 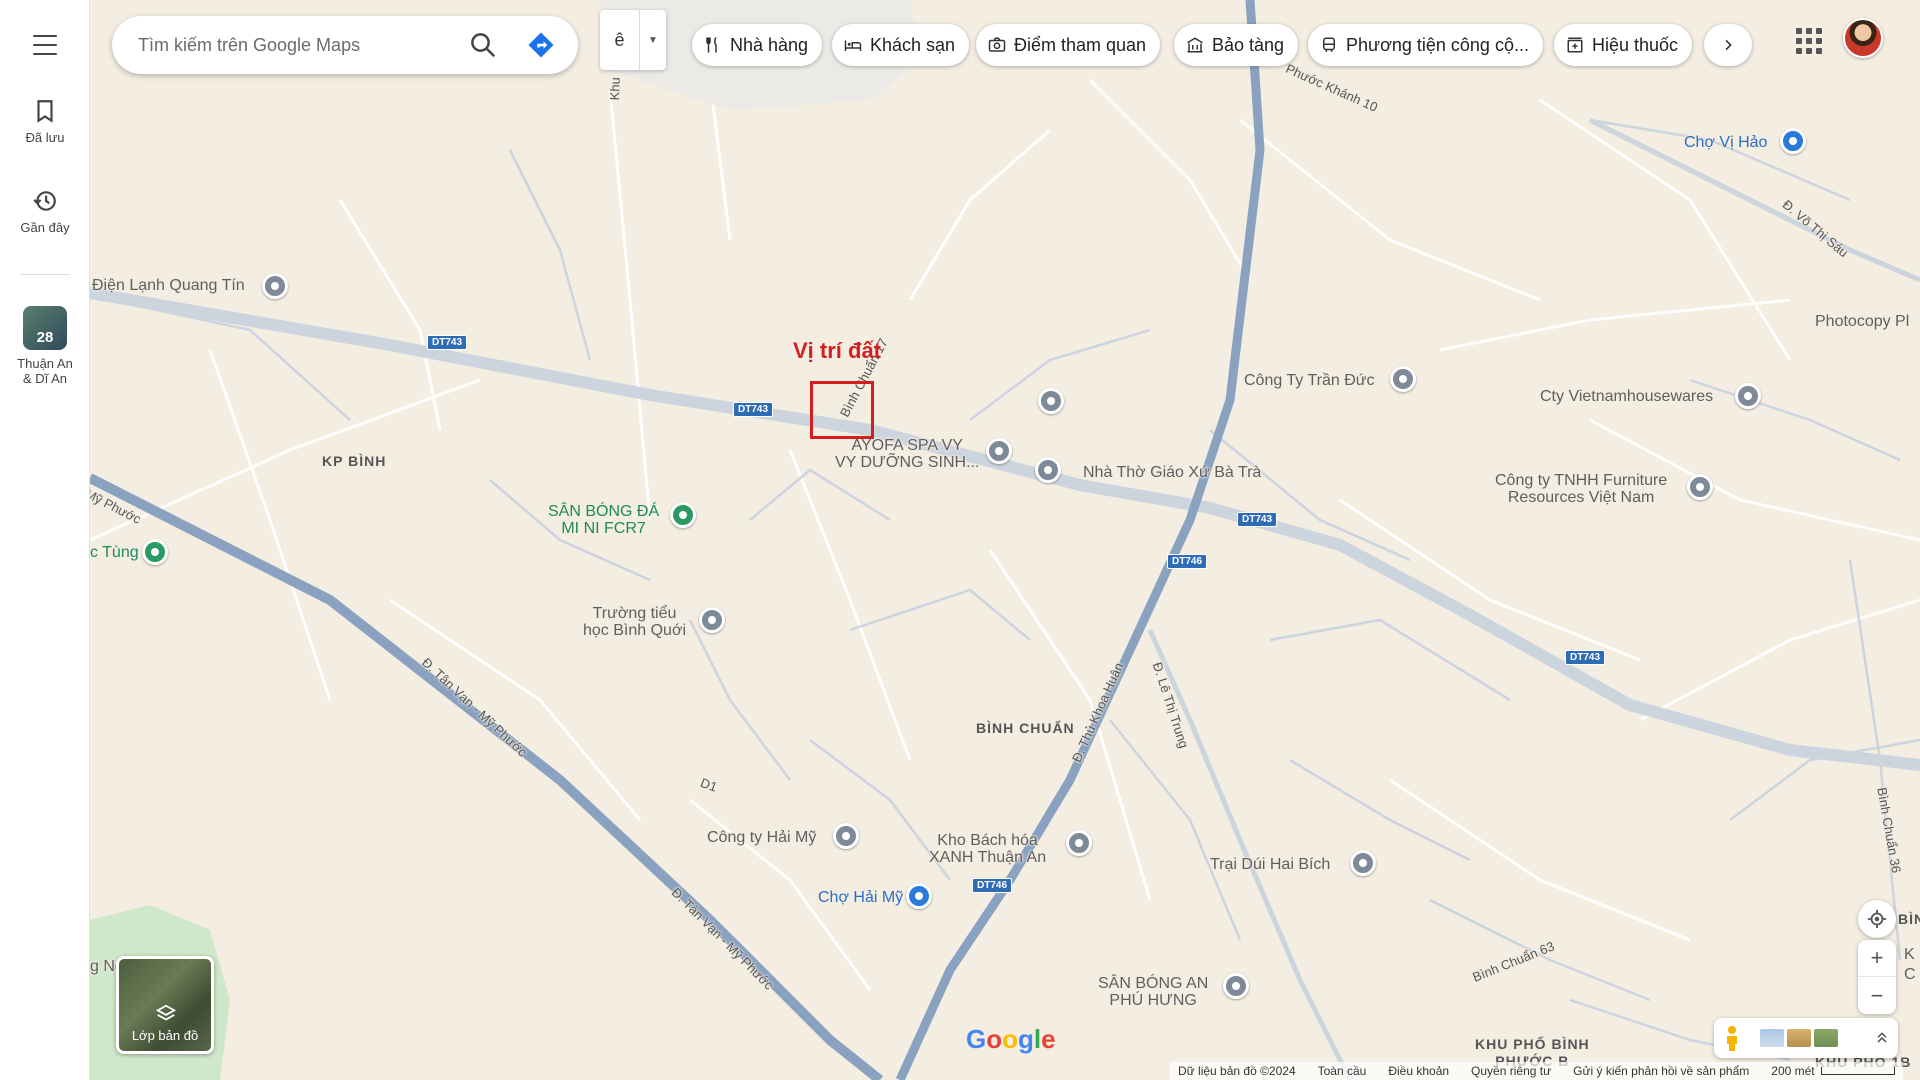 I want to click on saved-label: Đã lưu, so click(x=45, y=137).